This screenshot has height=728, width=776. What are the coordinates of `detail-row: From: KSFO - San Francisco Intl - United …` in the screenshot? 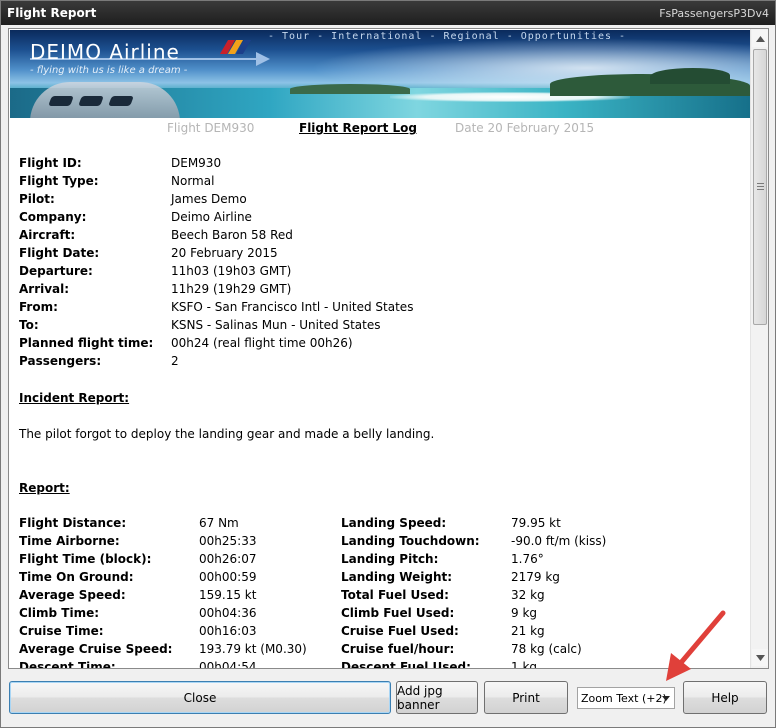 It's located at (216, 307).